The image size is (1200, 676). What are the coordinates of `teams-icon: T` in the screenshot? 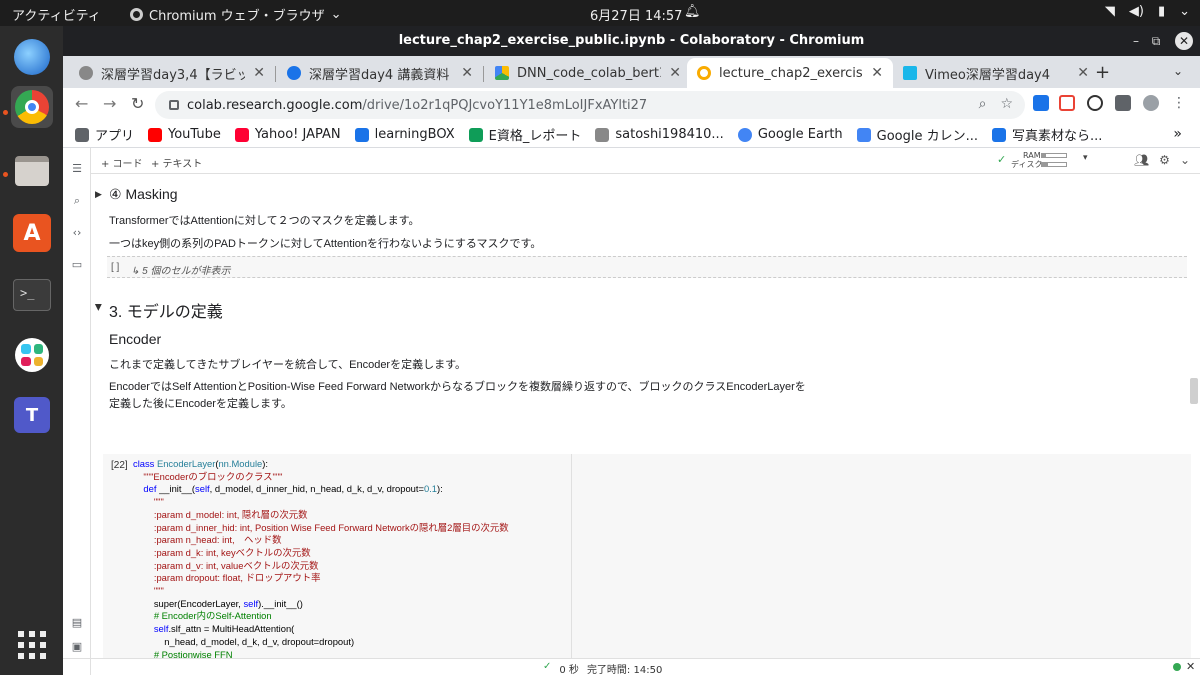 It's located at (32, 415).